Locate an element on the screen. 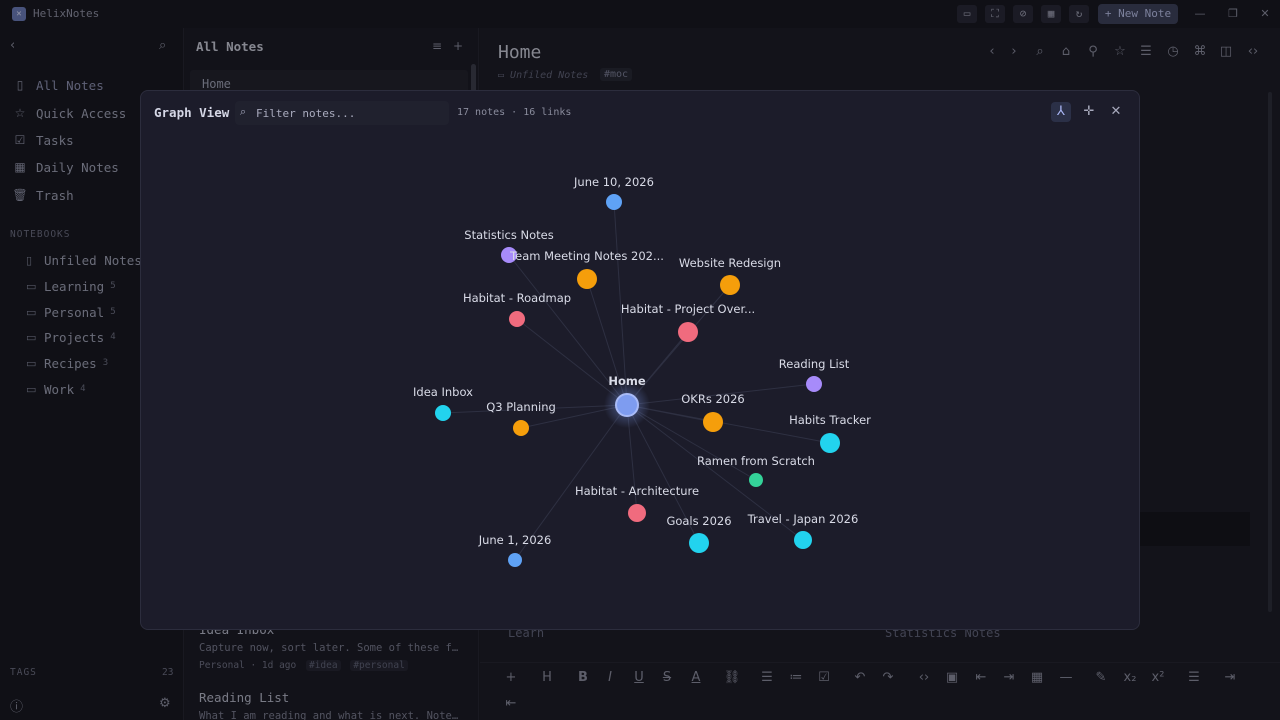  graph-node-label: Ramen from Scratch is located at coordinates (756, 461).